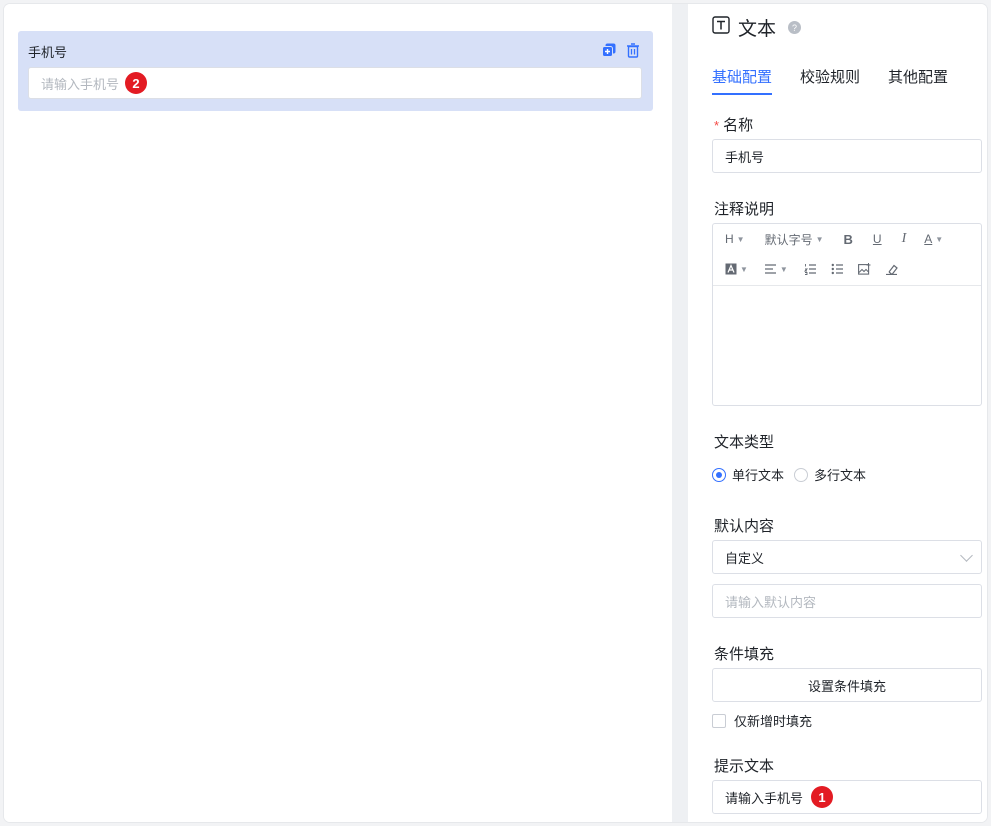 The height and width of the screenshot is (826, 991). Describe the element at coordinates (744, 766) in the screenshot. I see `hint-text-label: 提示文本` at that location.